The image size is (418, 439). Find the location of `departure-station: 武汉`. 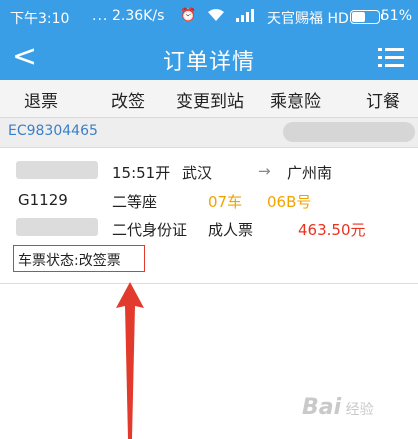

departure-station: 武汉 is located at coordinates (197, 173).